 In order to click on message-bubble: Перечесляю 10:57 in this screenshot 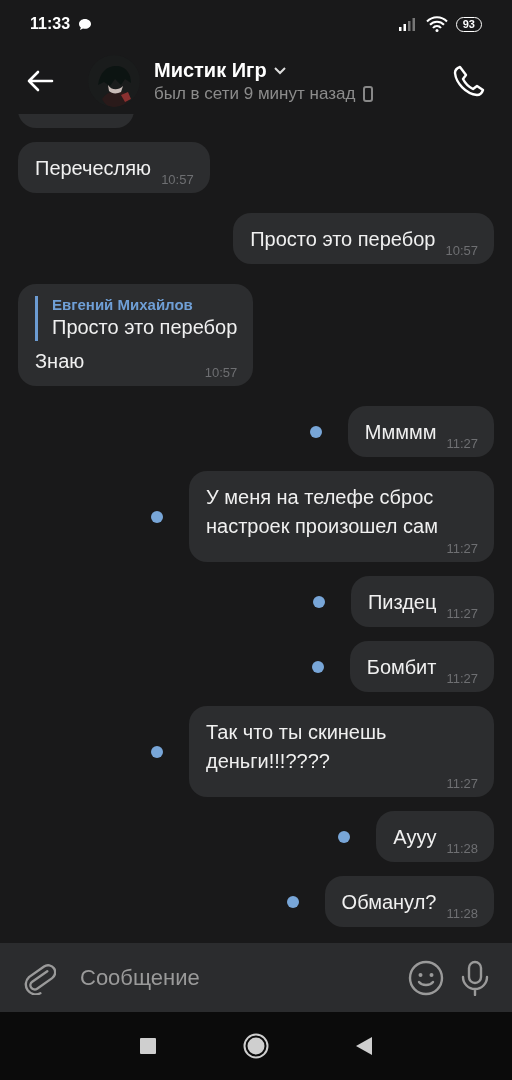, I will do `click(114, 167)`.